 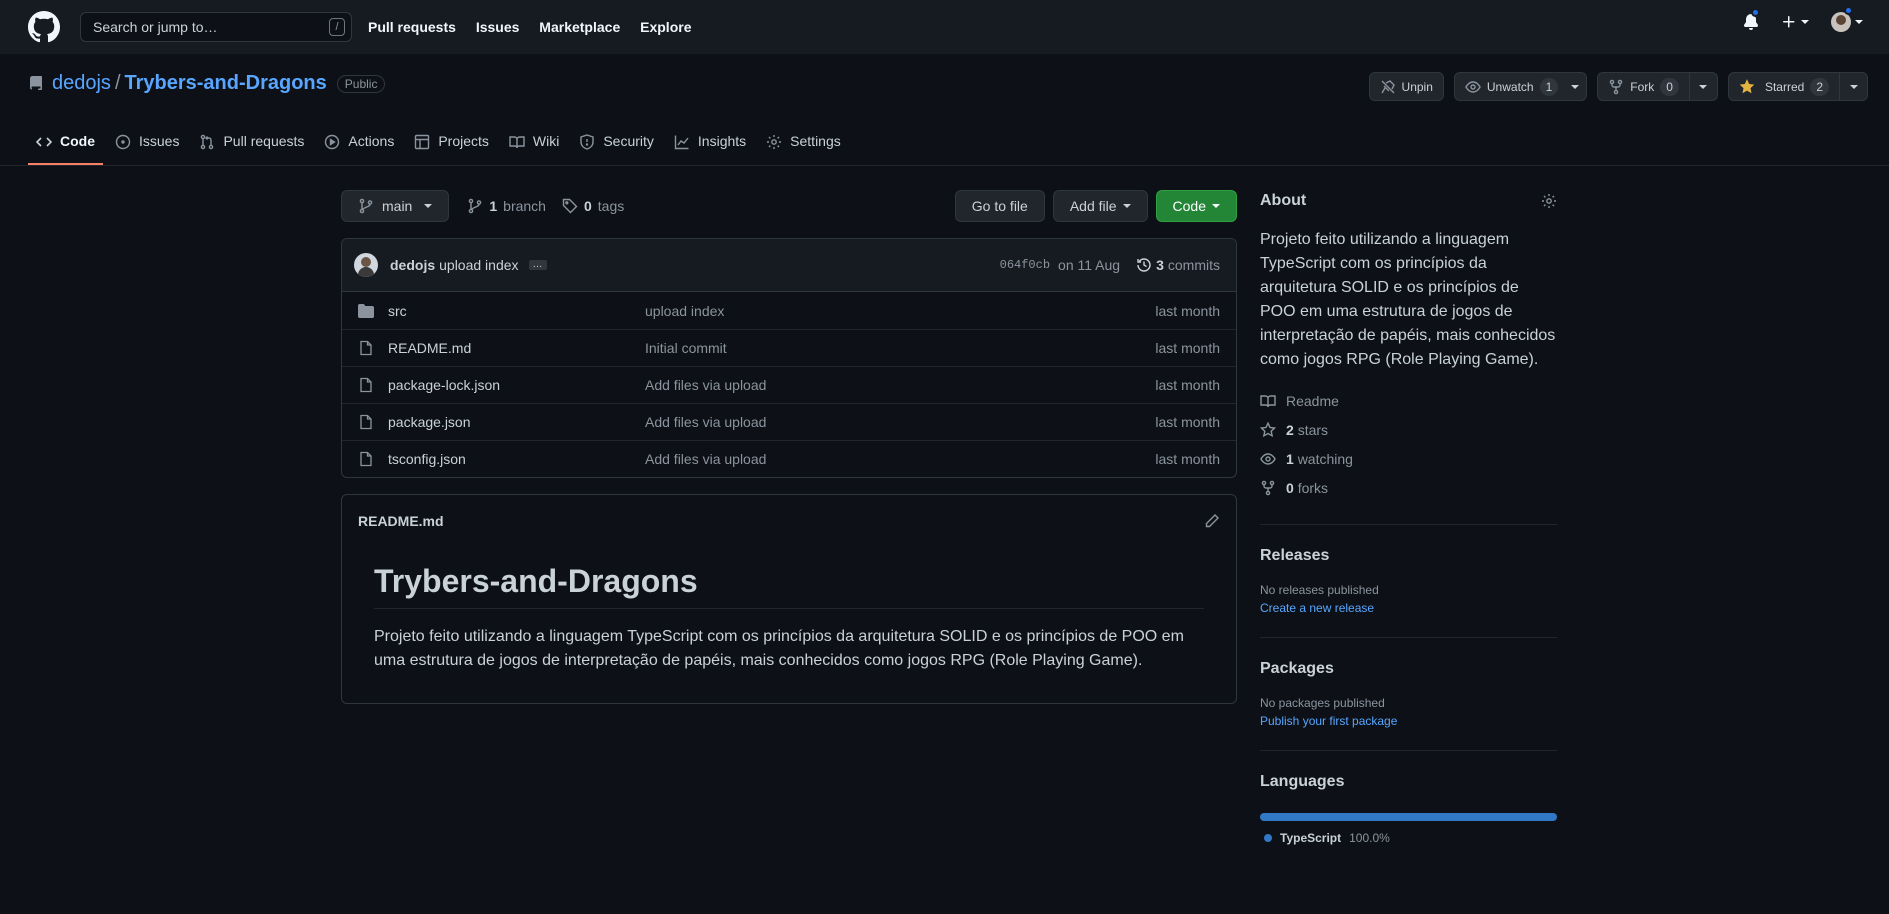 I want to click on tab-actions: Actions, so click(x=359, y=145).